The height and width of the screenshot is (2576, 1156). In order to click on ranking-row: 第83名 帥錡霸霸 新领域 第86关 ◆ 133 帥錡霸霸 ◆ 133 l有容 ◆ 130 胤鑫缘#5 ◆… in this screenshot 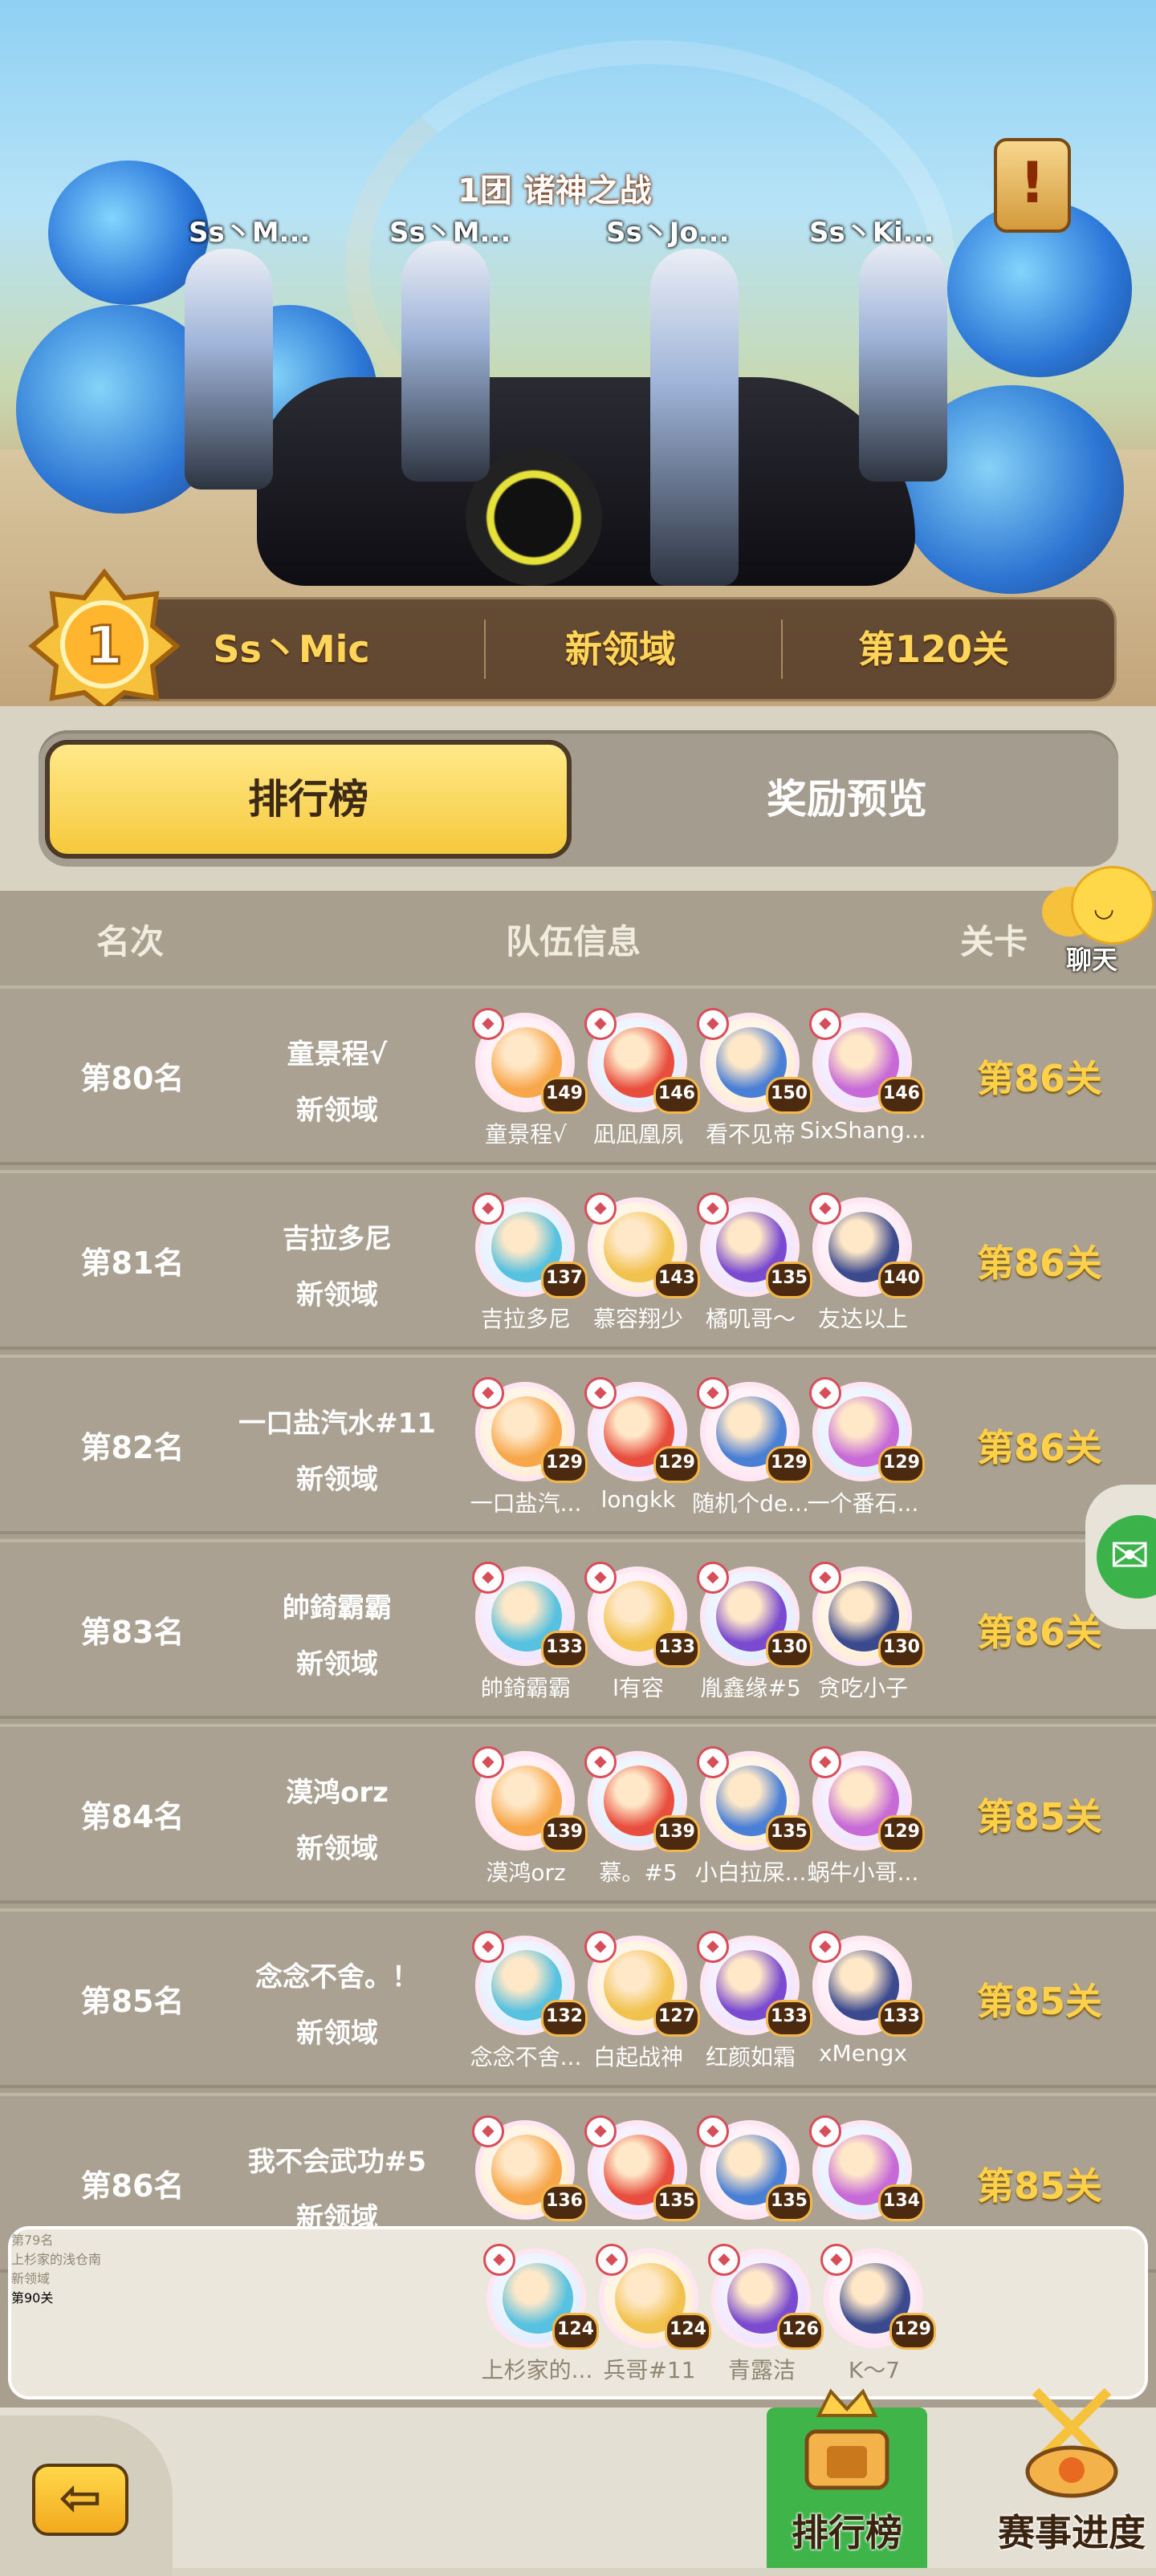, I will do `click(578, 1629)`.